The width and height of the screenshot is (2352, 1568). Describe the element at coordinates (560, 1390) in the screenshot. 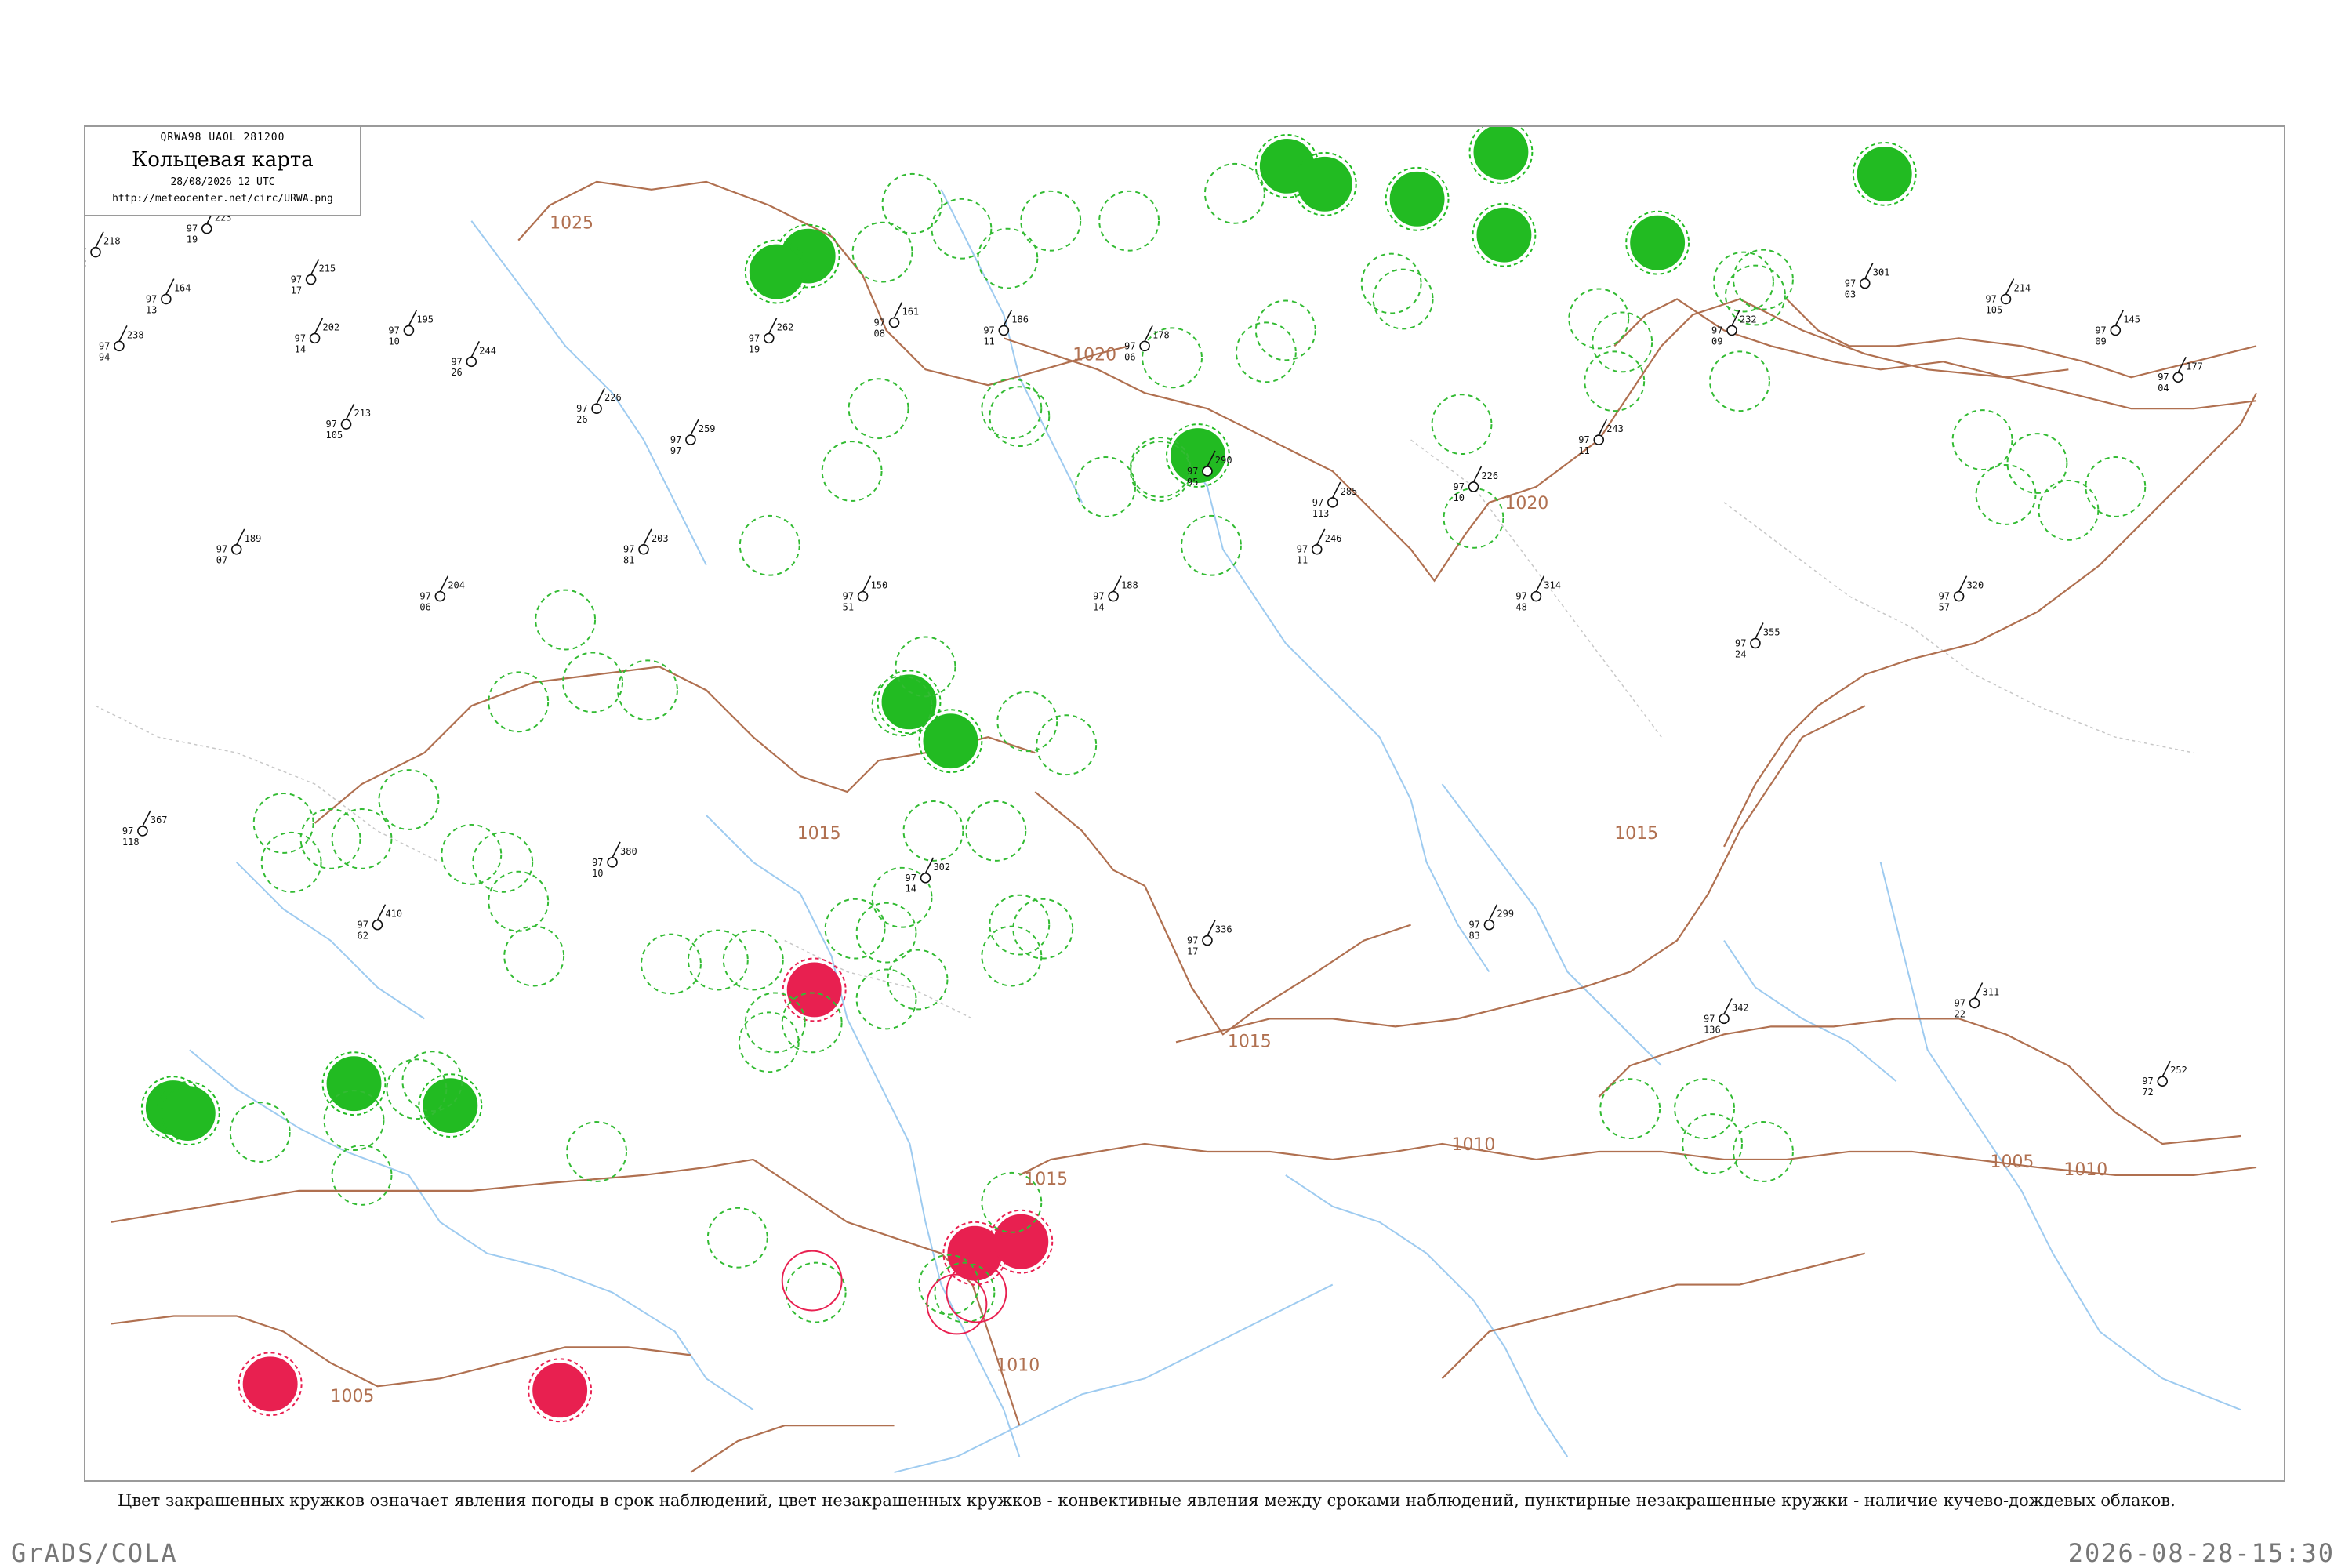

I see `thunder-circle` at that location.